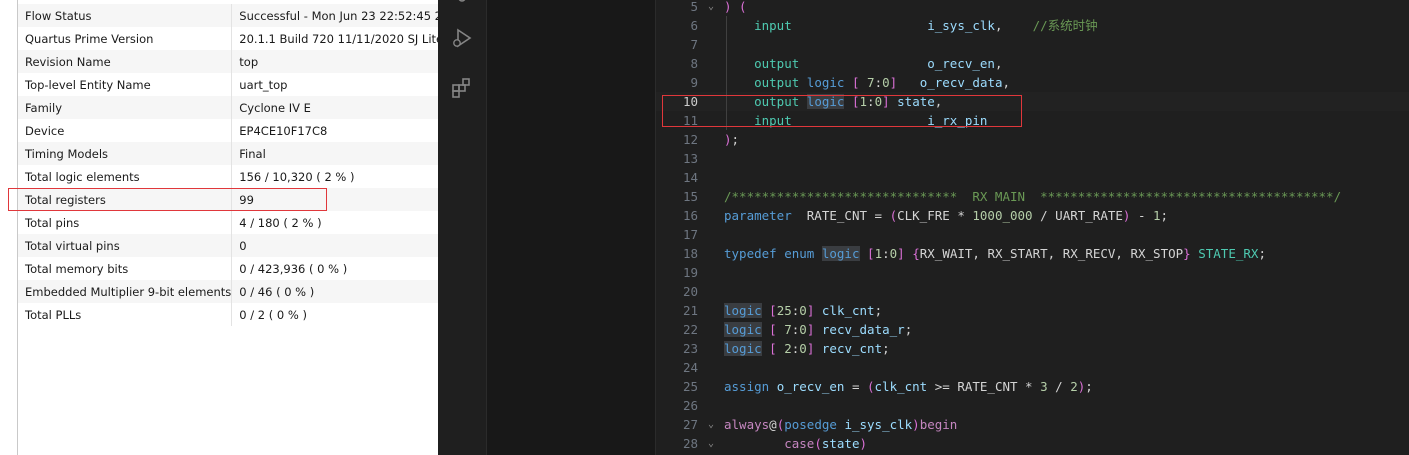 The image size is (1409, 455). Describe the element at coordinates (1032, 234) in the screenshot. I see `code-line: 17` at that location.